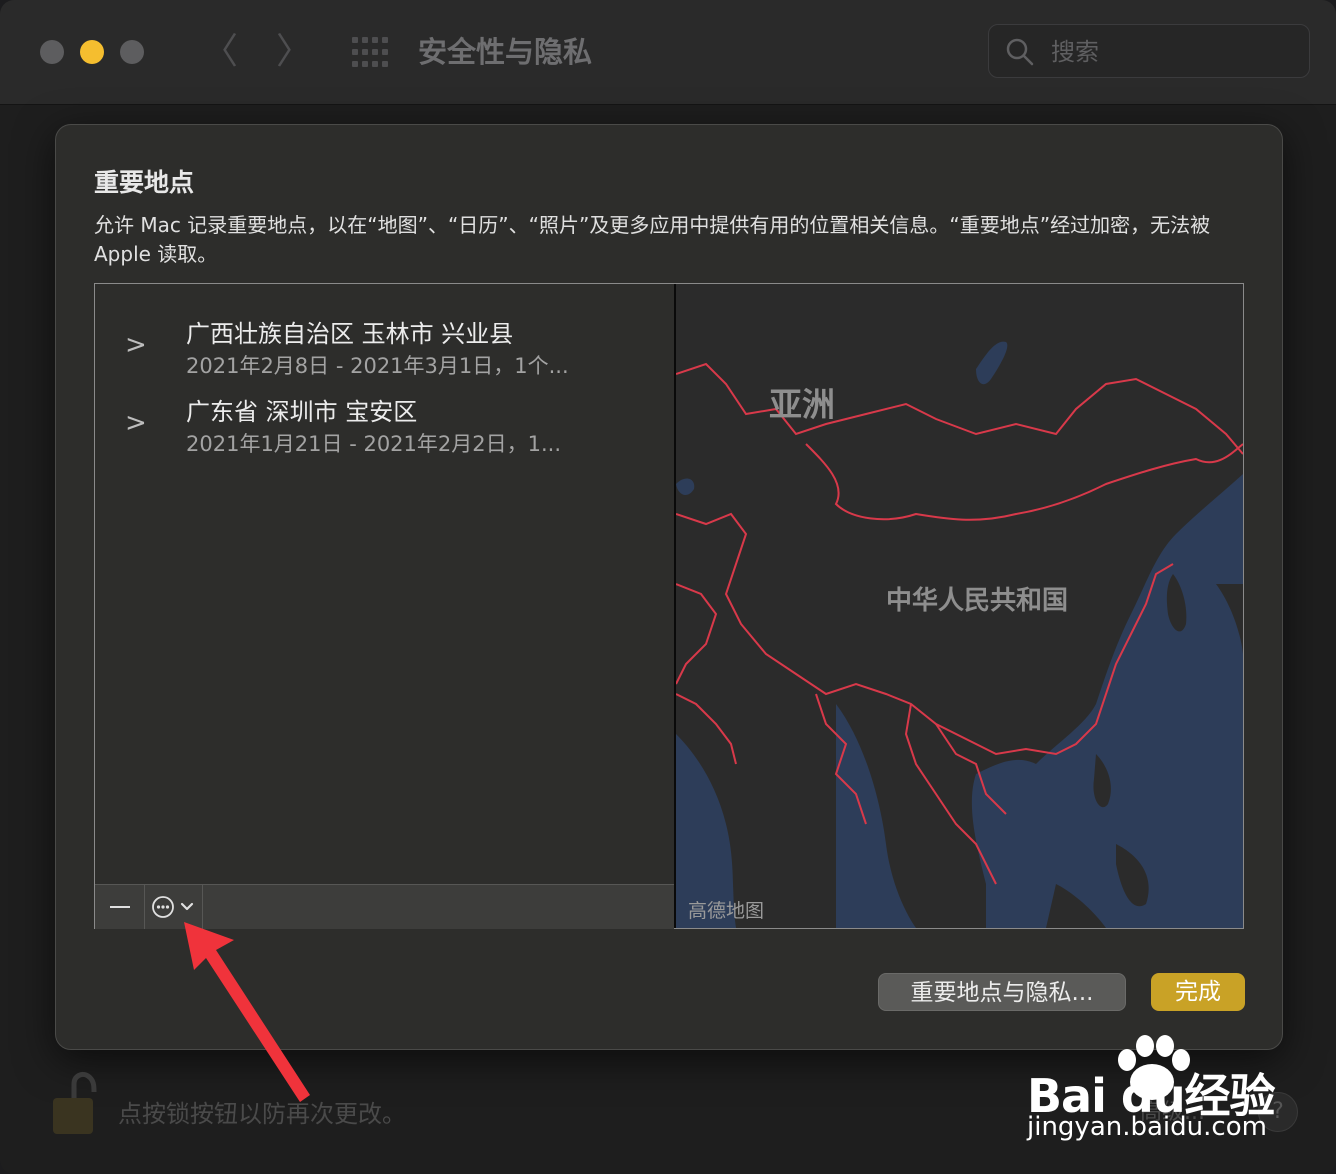 This screenshot has width=1336, height=1174. I want to click on forward-icon: 〉, so click(294, 52).